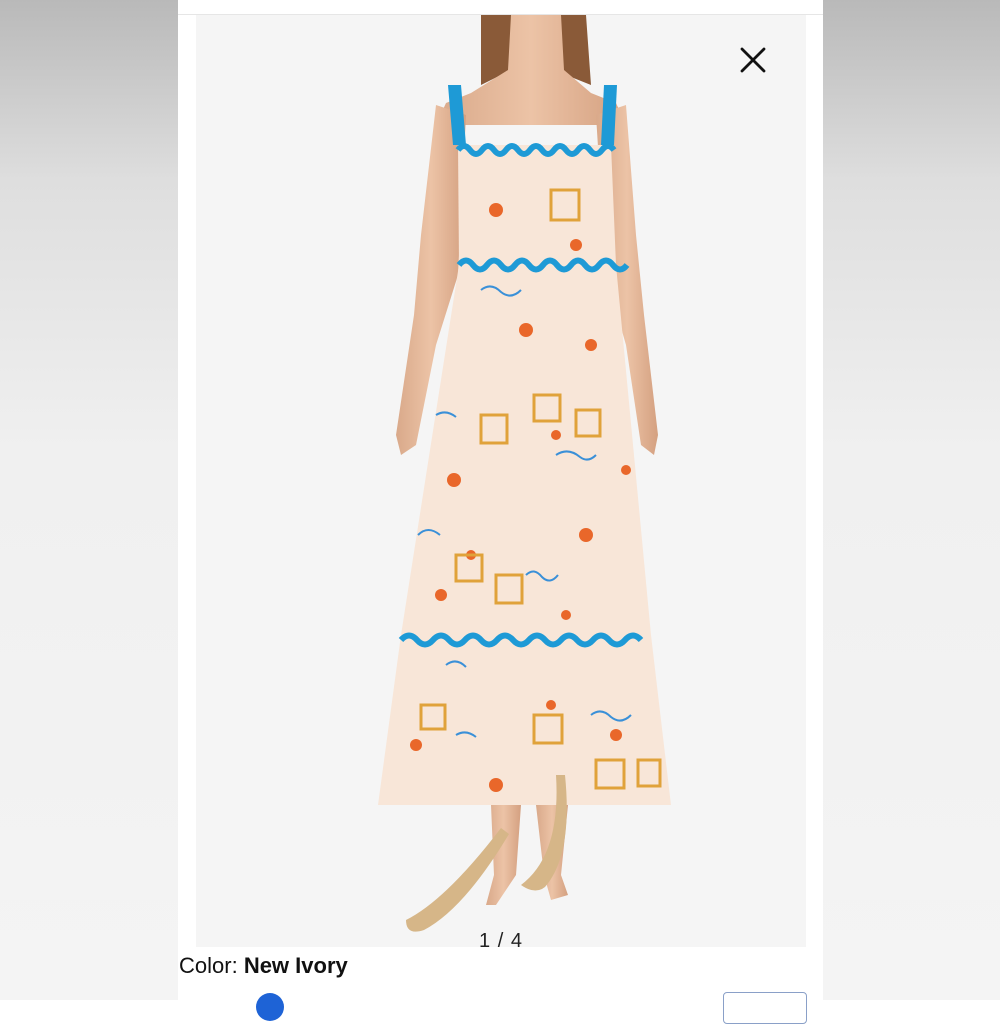 This screenshot has height=1024, width=1000. What do you see at coordinates (501, 938) in the screenshot?
I see `image-counter: 1 / 4` at bounding box center [501, 938].